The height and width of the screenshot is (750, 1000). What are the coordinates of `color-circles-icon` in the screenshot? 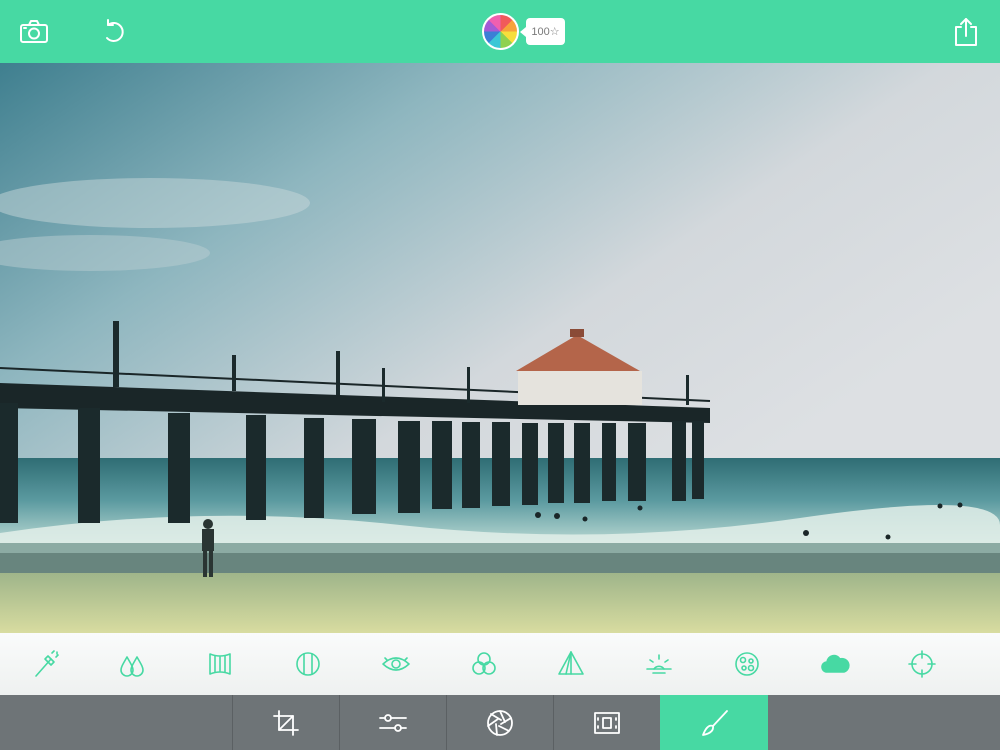 It's located at (484, 663).